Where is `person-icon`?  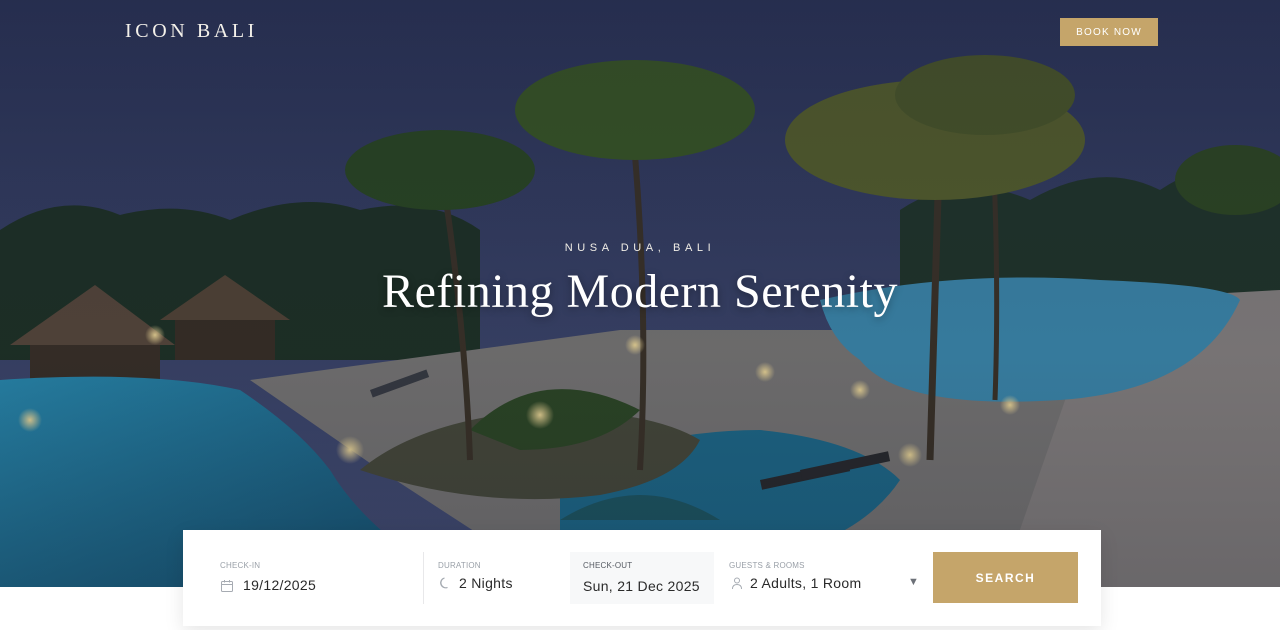 person-icon is located at coordinates (737, 583).